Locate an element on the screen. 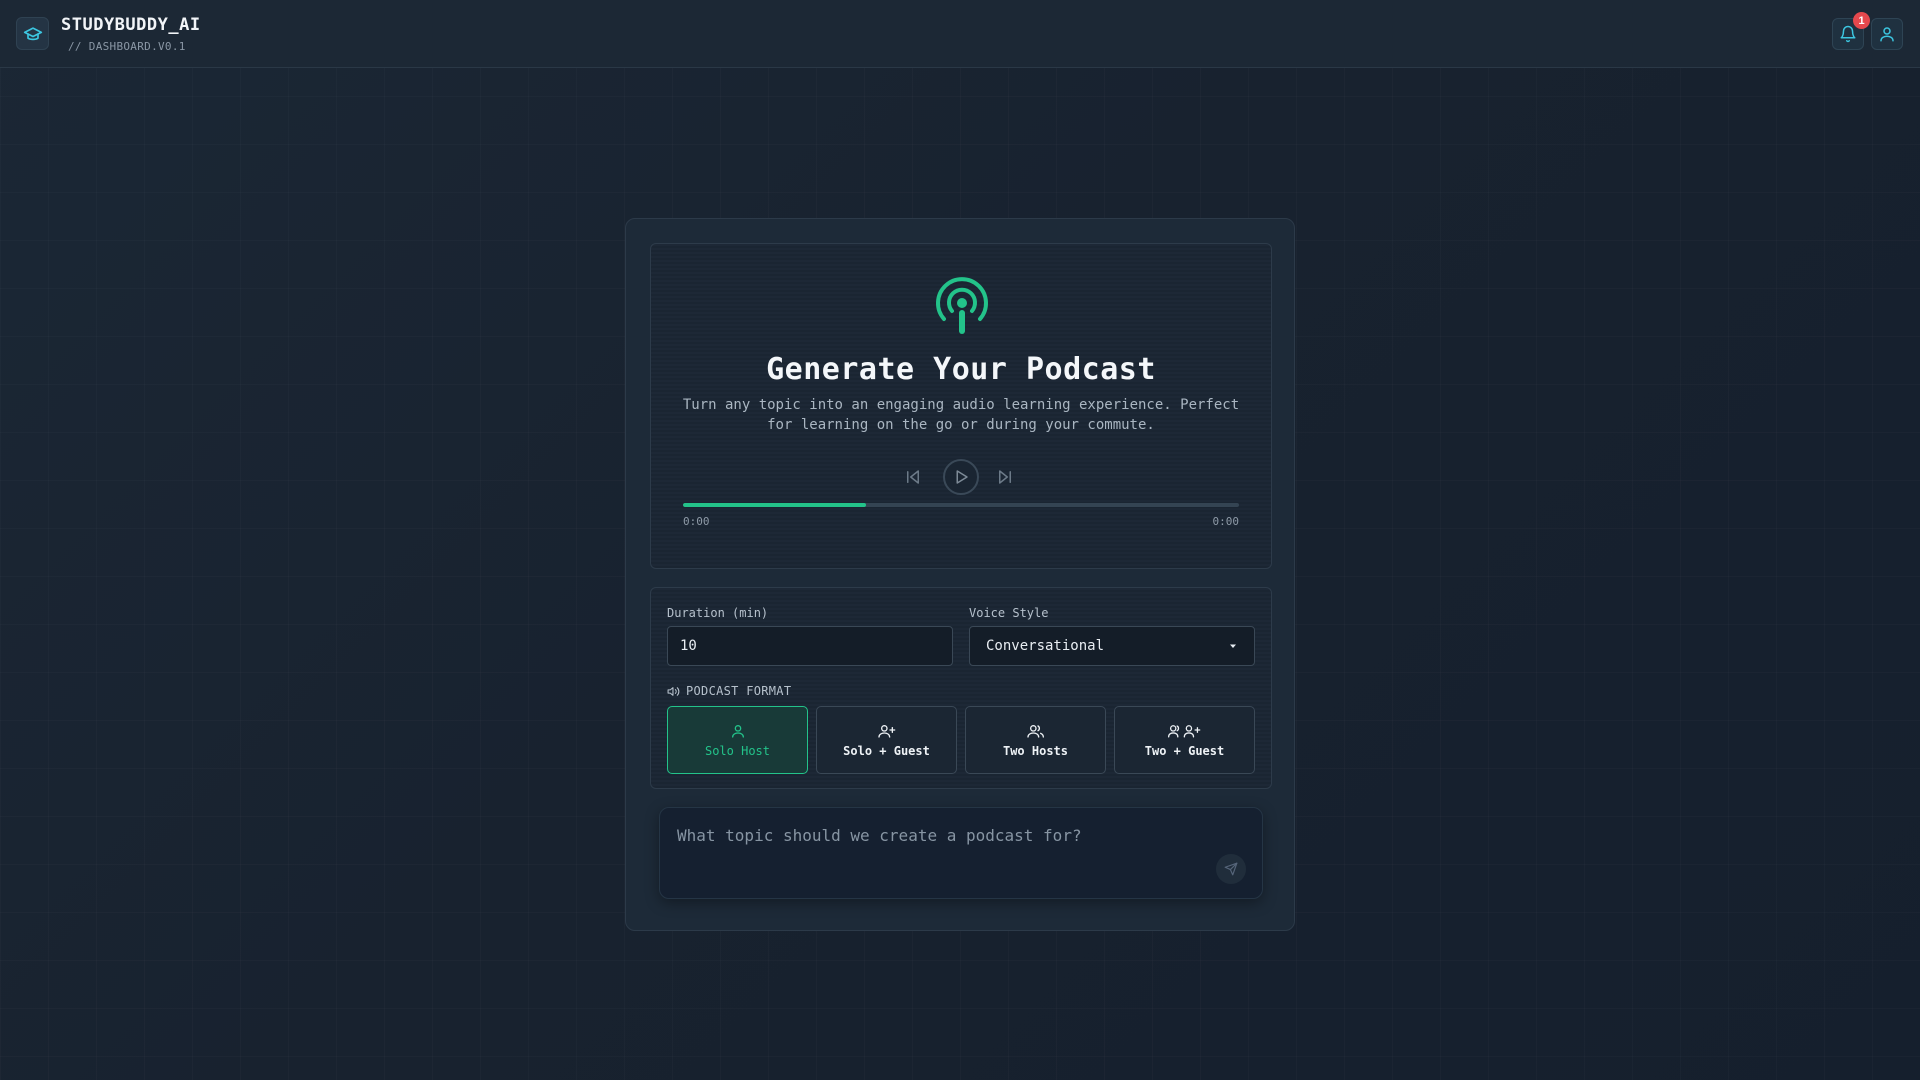 Image resolution: width=1920 pixels, height=1080 pixels. progress-fill is located at coordinates (775, 505).